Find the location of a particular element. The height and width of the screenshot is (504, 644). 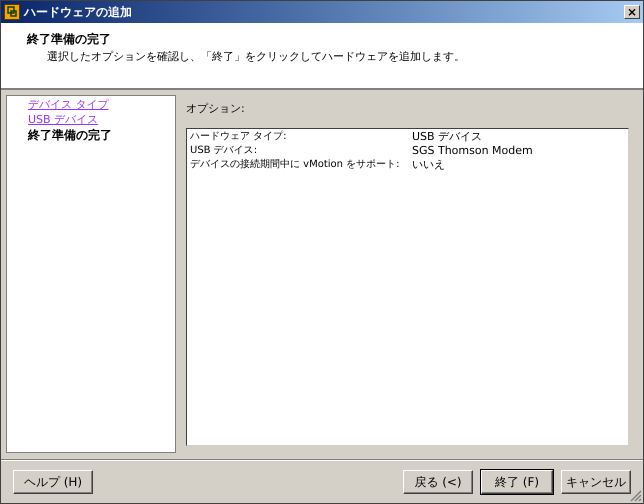

app-icon is located at coordinates (12, 12).